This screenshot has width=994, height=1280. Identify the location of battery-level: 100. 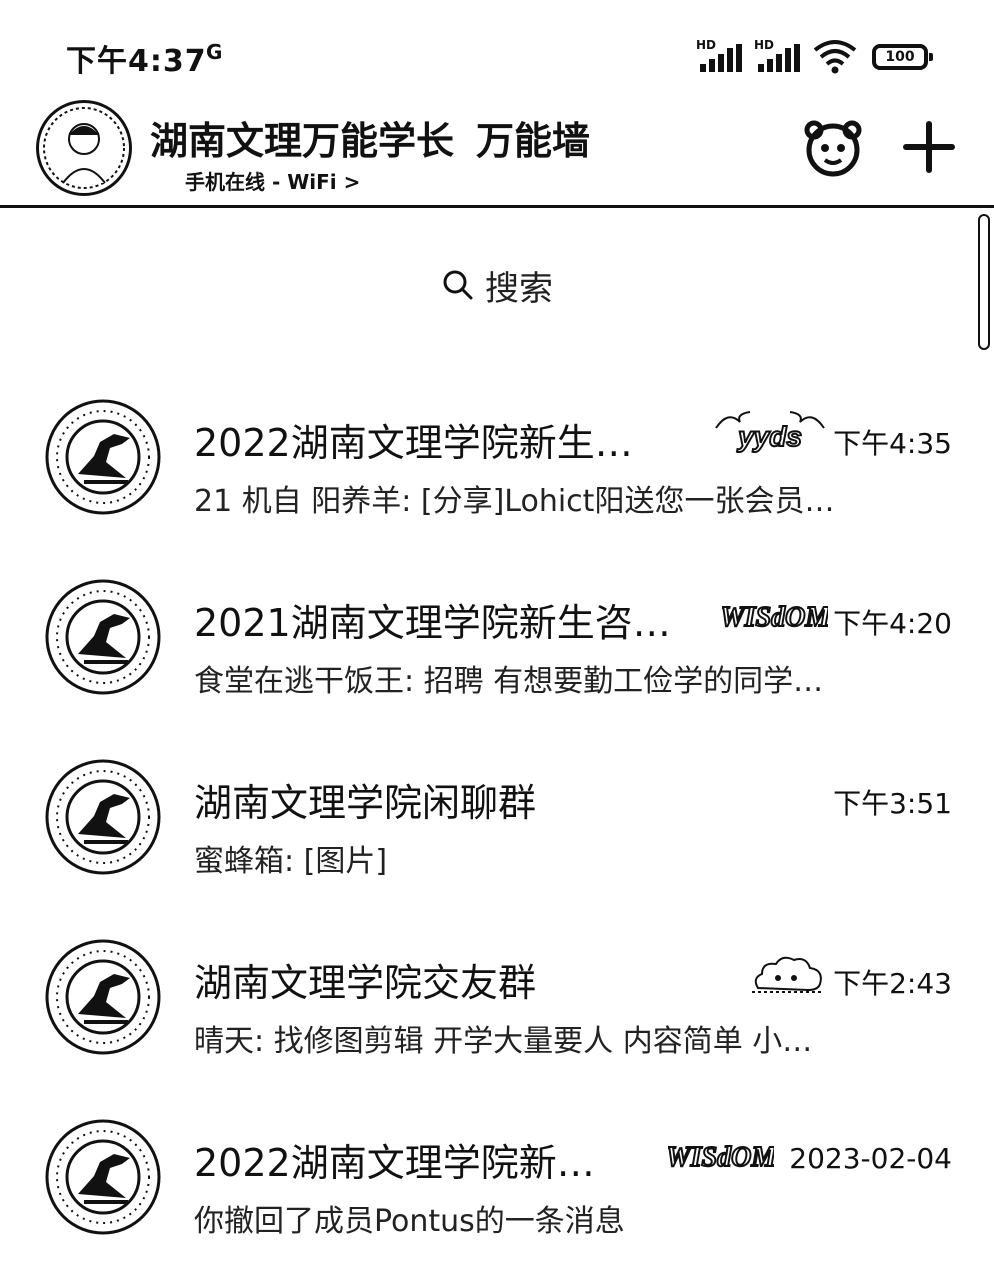
(900, 57).